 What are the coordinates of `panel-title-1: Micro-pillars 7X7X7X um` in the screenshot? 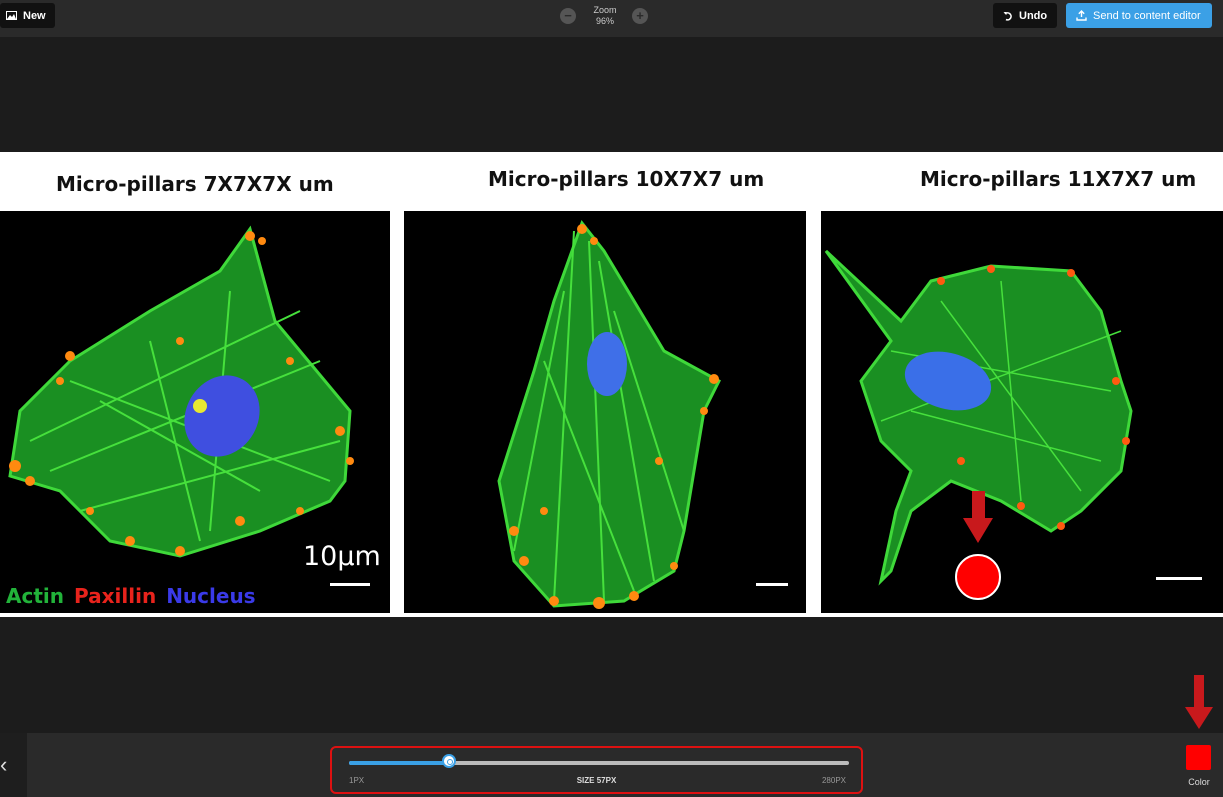 It's located at (195, 184).